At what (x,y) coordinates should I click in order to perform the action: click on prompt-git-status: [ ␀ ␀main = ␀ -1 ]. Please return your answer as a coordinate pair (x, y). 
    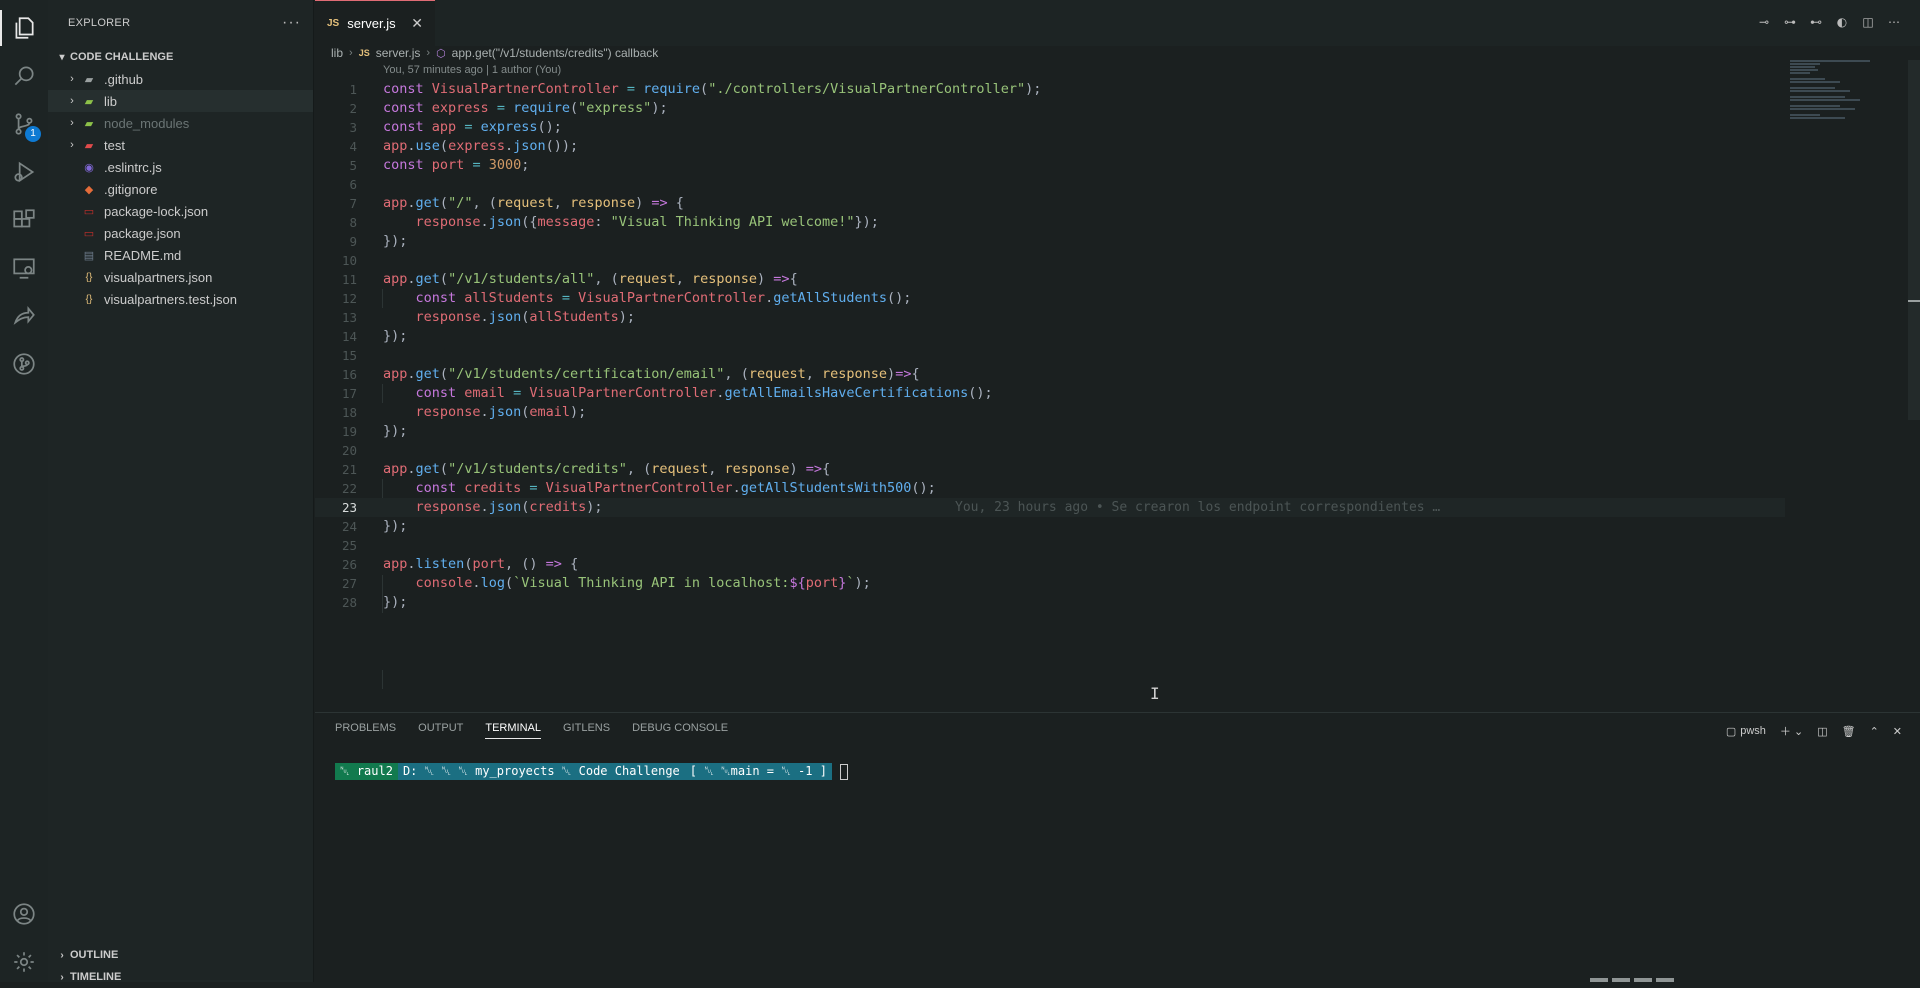
    Looking at the image, I should click on (758, 771).